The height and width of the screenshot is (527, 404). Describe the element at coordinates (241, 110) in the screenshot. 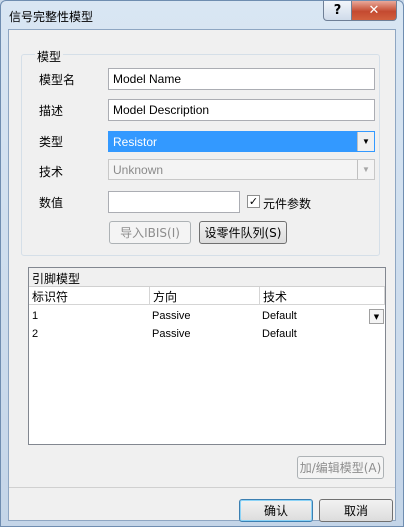

I see `description-input: Model Description` at that location.